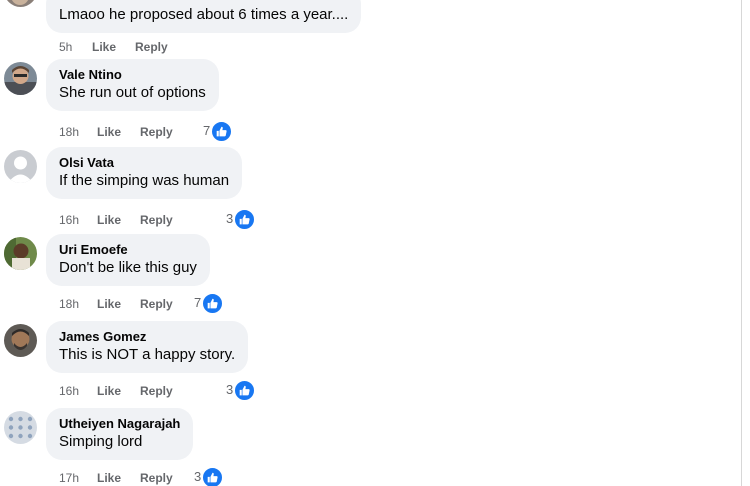 Image resolution: width=750 pixels, height=486 pixels. Describe the element at coordinates (128, 267) in the screenshot. I see `comment-text: Don't be like this guy` at that location.